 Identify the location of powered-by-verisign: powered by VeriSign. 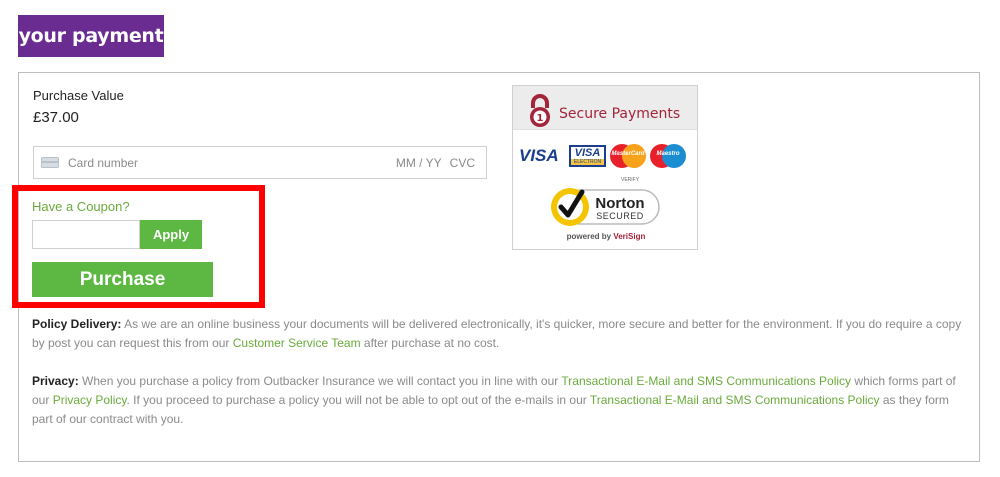
(606, 236).